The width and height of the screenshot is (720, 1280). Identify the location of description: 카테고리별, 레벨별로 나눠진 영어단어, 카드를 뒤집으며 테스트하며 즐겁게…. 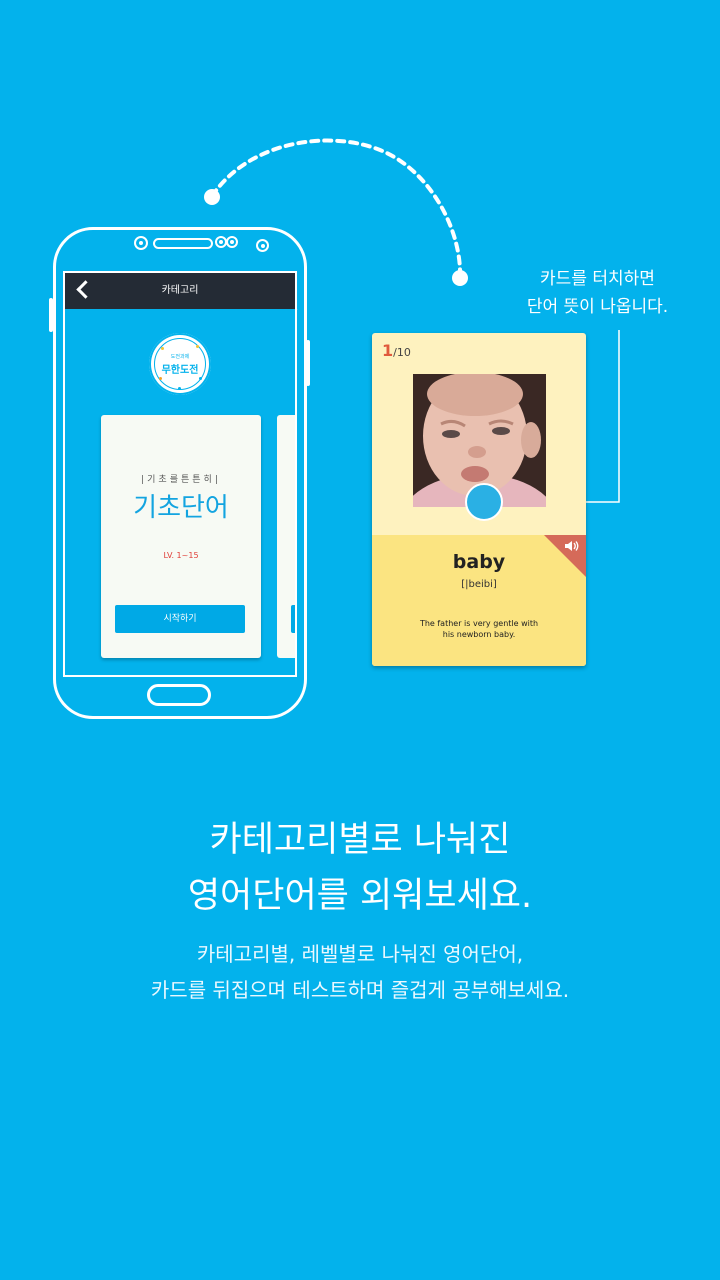
(360, 972).